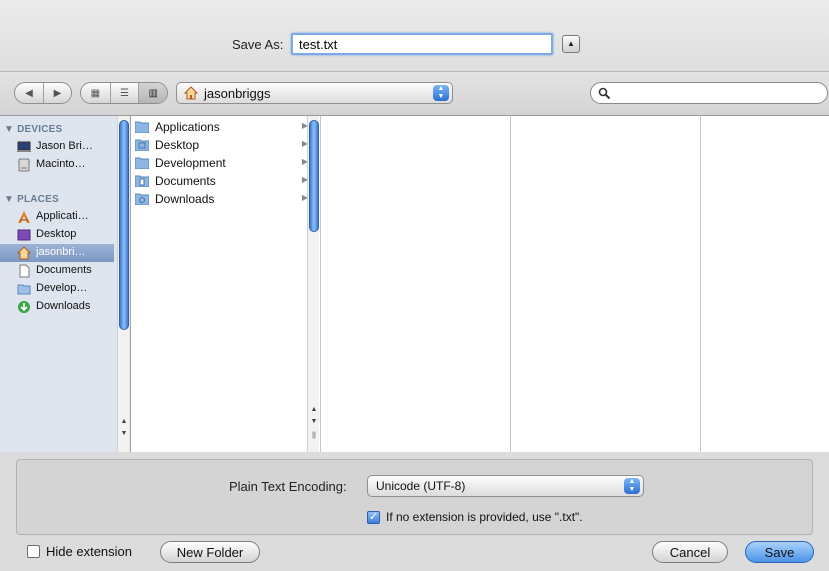 This screenshot has height=571, width=829. I want to click on applications-folder-icon, so click(142, 127).